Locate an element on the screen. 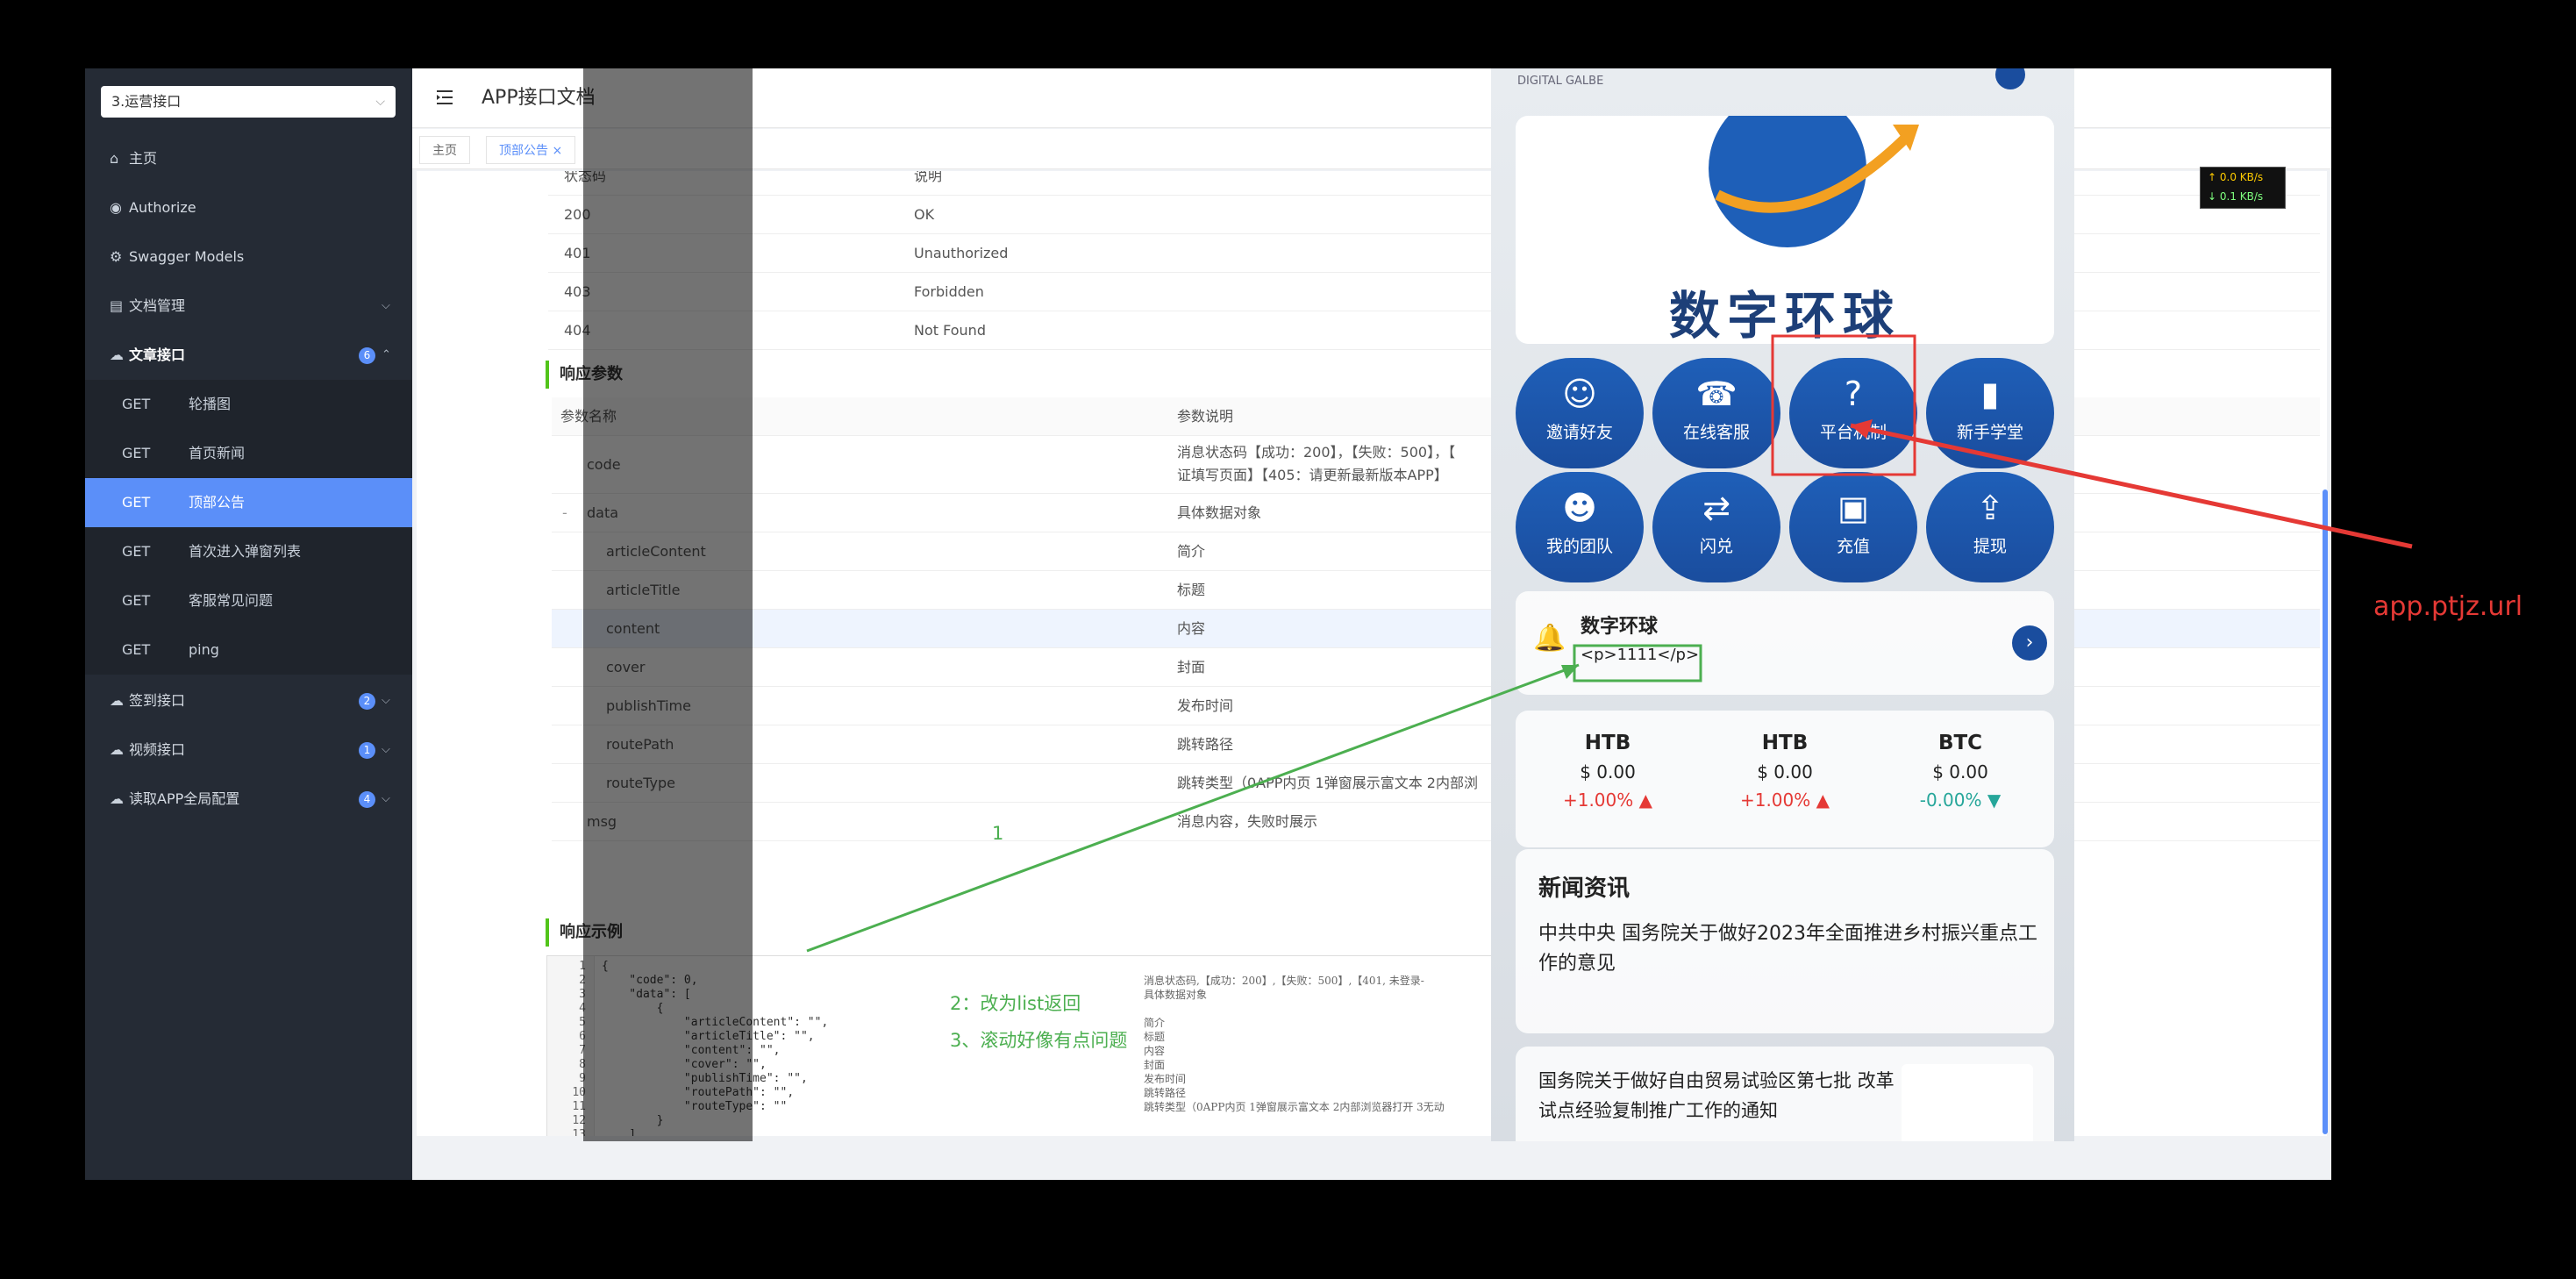 The image size is (2576, 1279). annotation-1: 1 is located at coordinates (998, 833).